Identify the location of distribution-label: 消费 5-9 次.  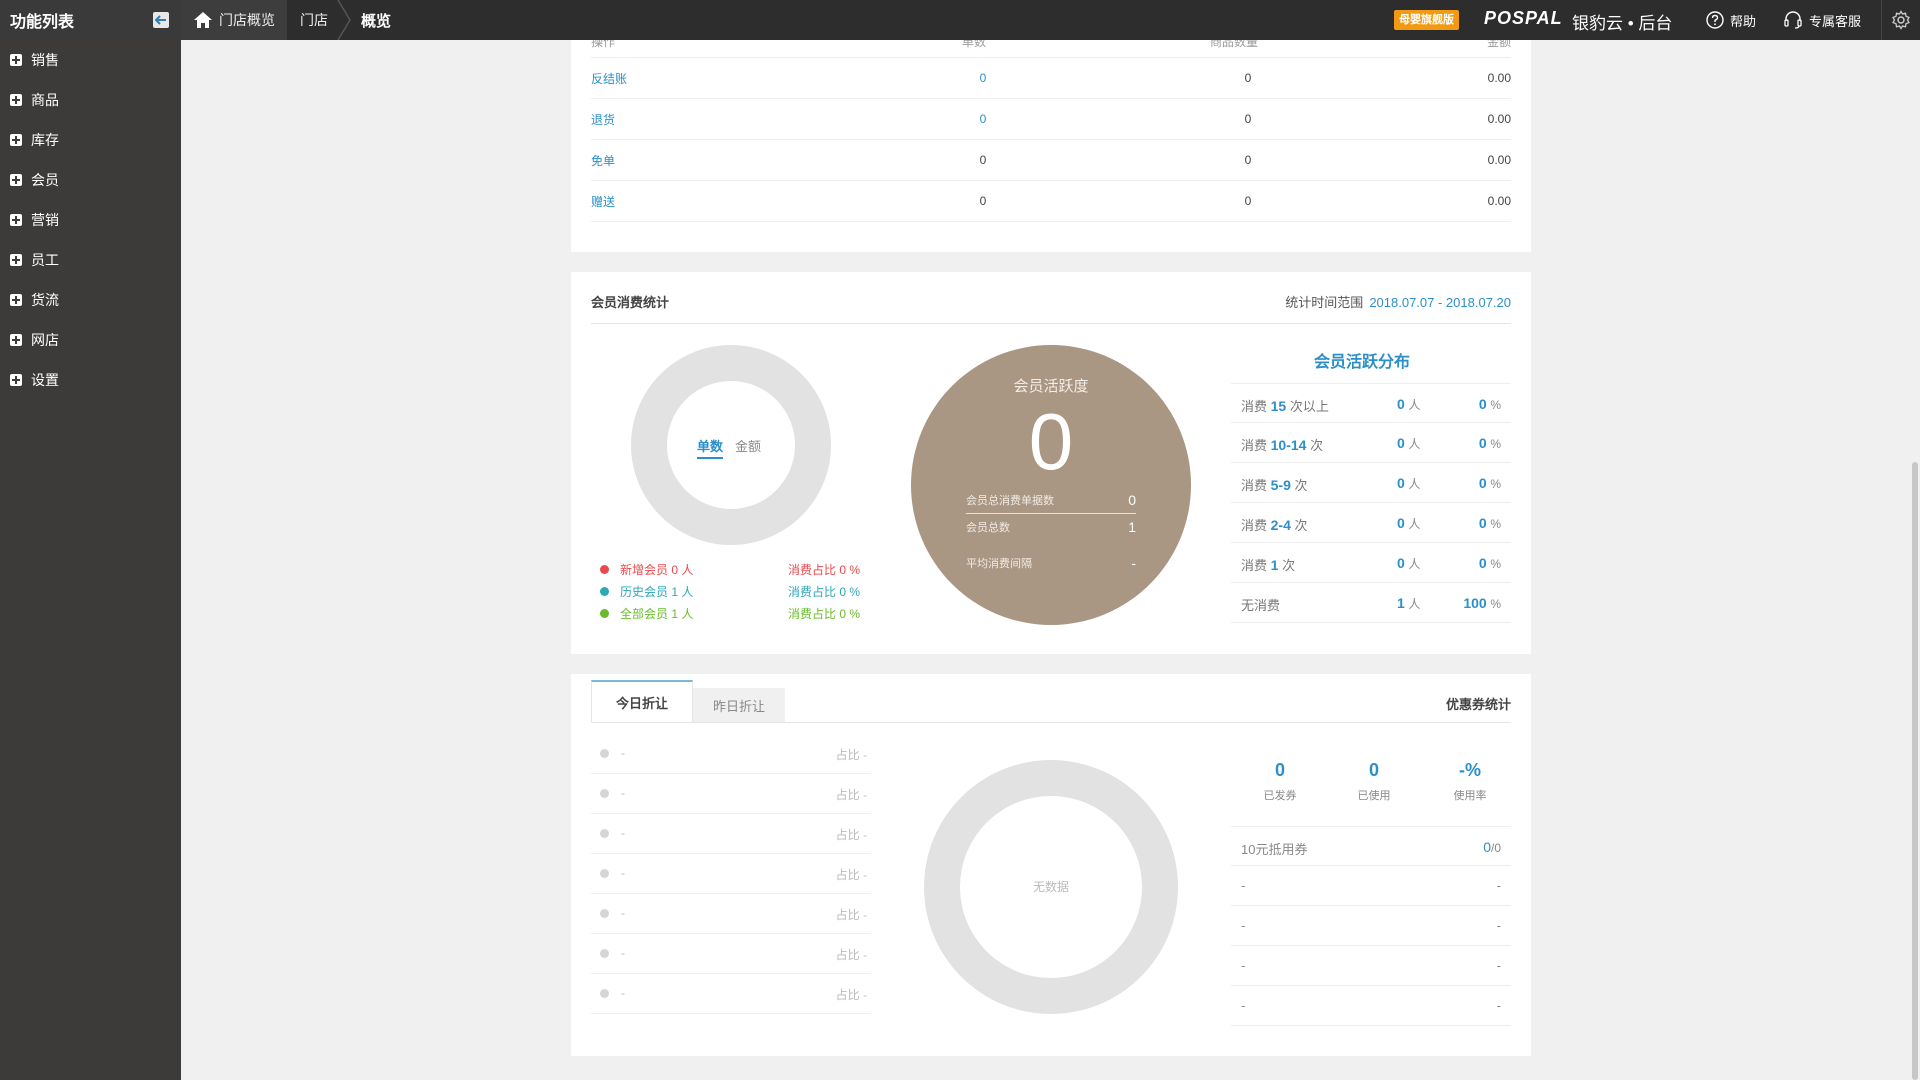
(1274, 484).